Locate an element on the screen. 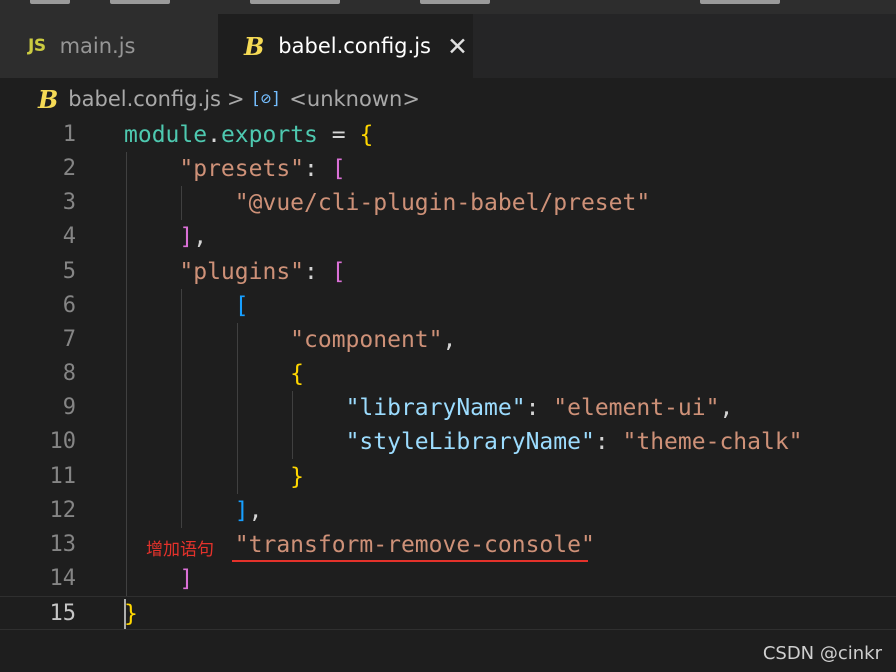 This screenshot has height=672, width=896. editor-tab-bar: JS main.js B babel.config.js ✕ is located at coordinates (448, 46).